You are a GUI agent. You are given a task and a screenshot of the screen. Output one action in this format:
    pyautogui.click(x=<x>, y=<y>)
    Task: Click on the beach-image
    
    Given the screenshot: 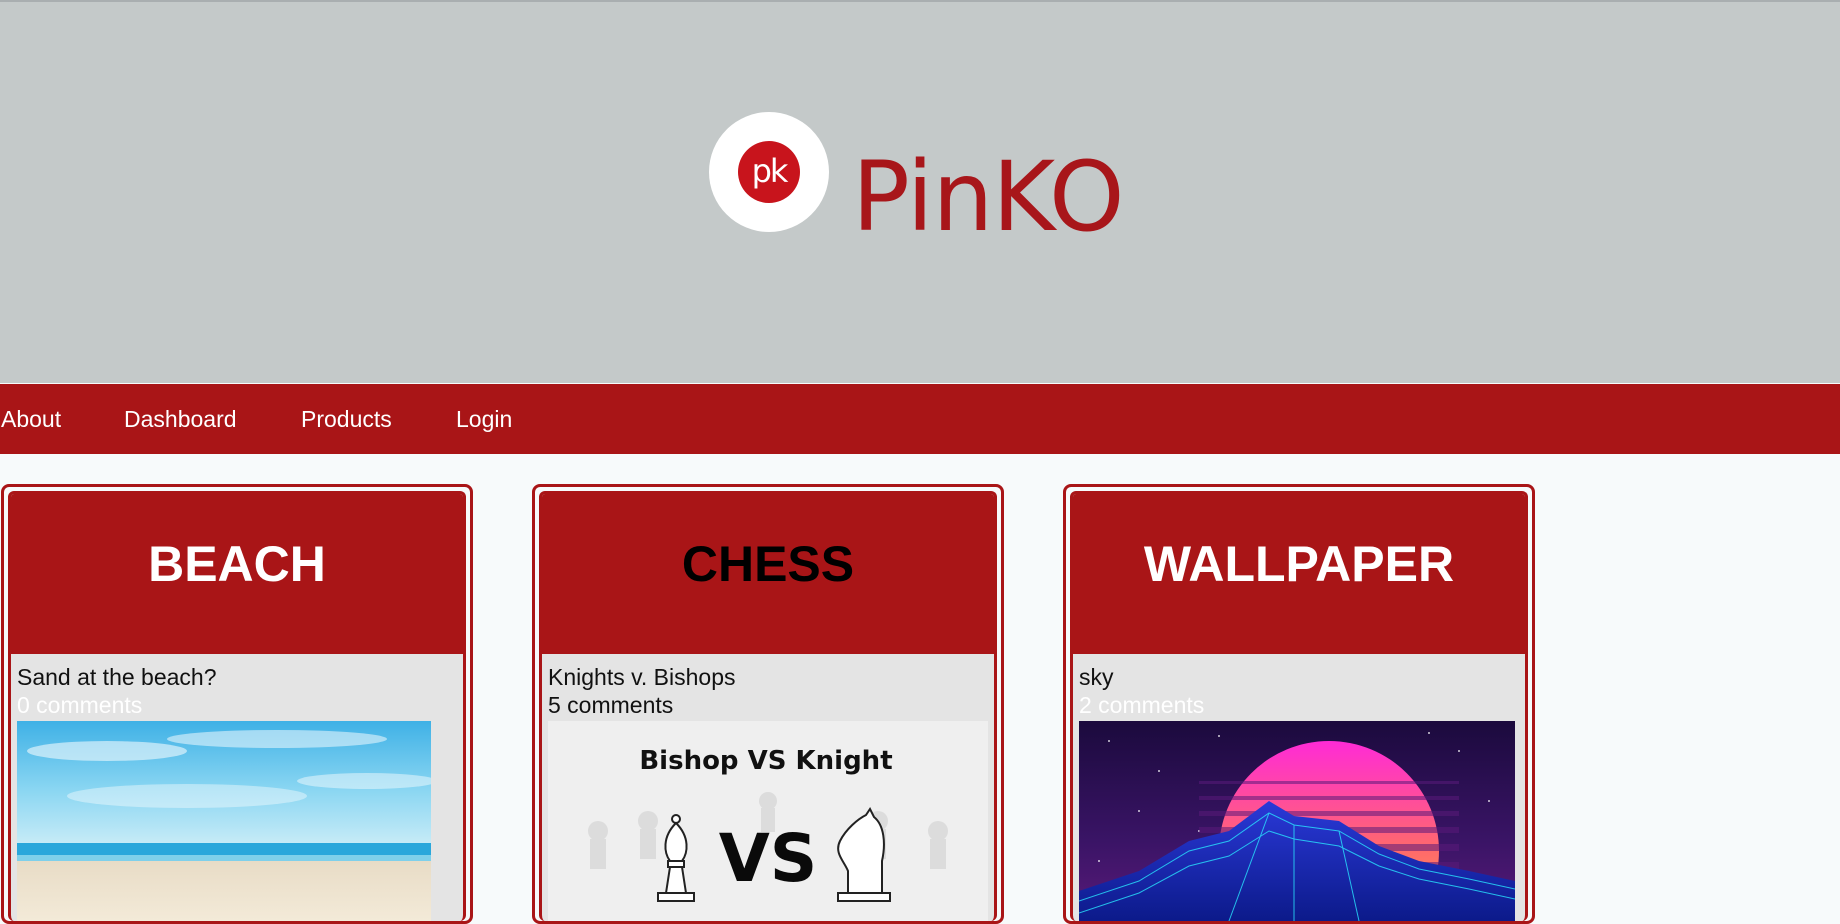 What is the action you would take?
    pyautogui.click(x=224, y=821)
    